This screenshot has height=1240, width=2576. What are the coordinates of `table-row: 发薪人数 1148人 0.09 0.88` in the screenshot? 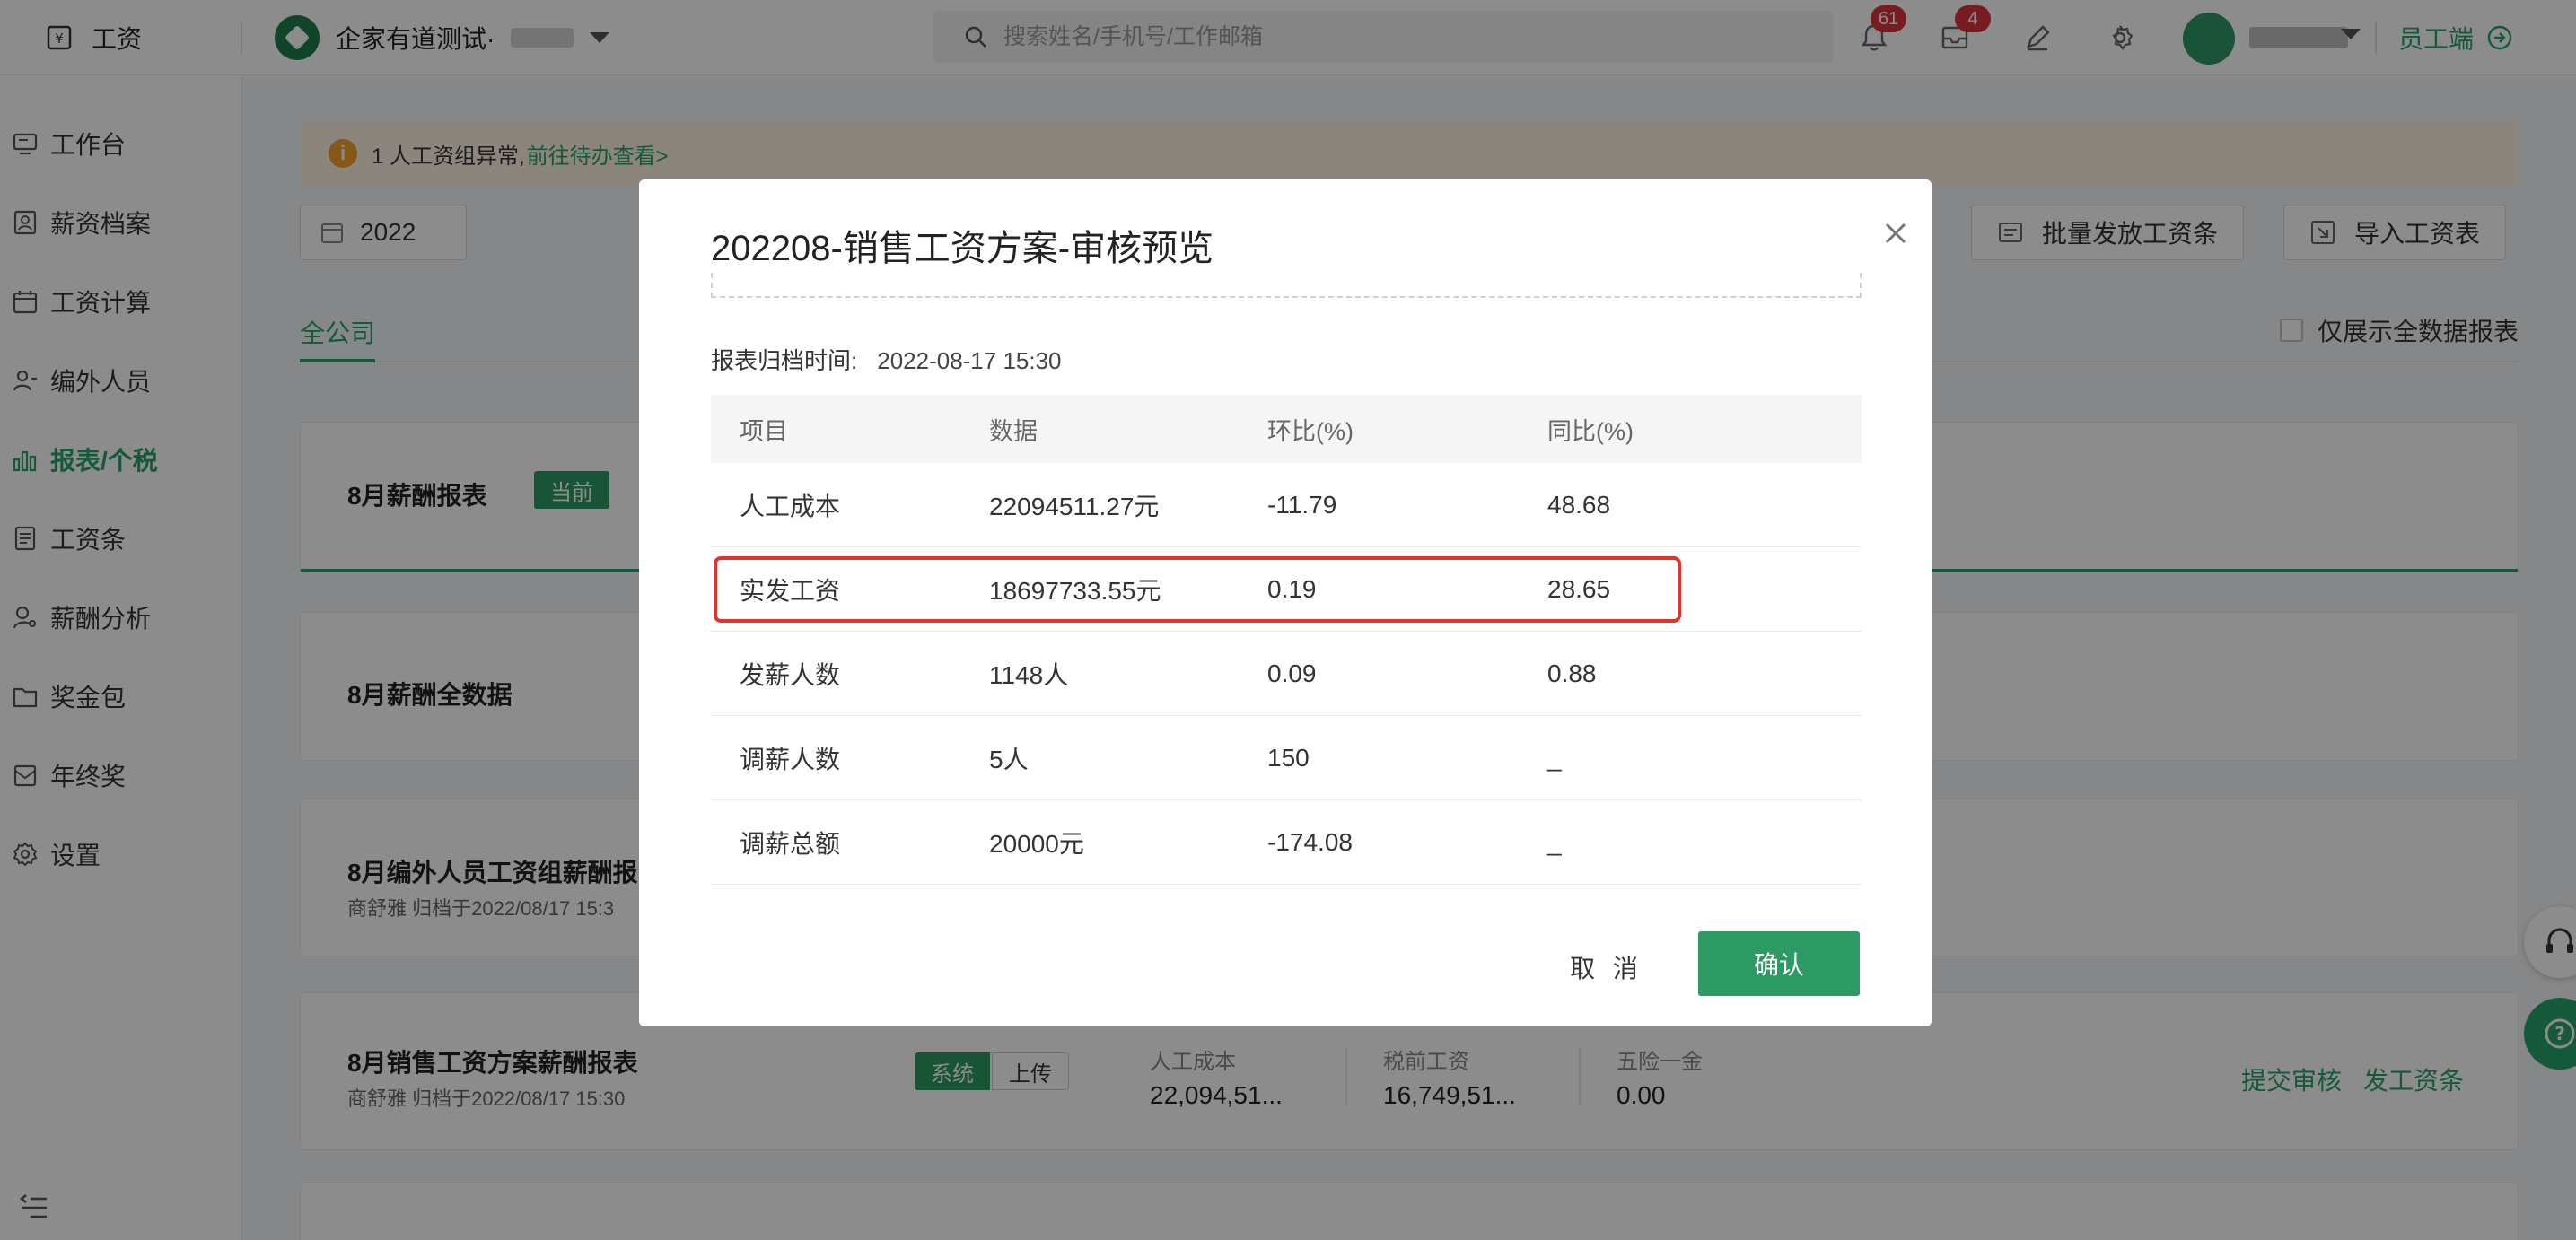 It's located at (1286, 674).